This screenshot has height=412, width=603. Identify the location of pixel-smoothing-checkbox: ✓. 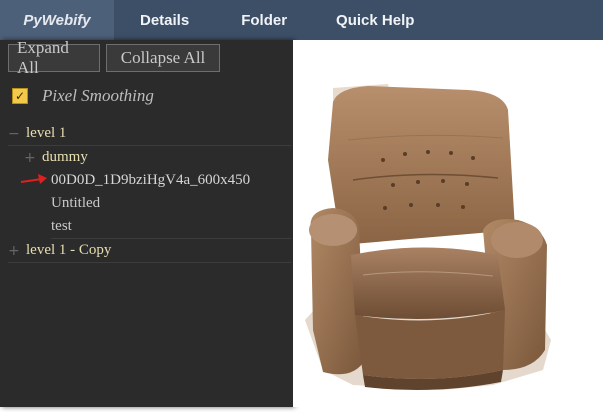
(20, 96).